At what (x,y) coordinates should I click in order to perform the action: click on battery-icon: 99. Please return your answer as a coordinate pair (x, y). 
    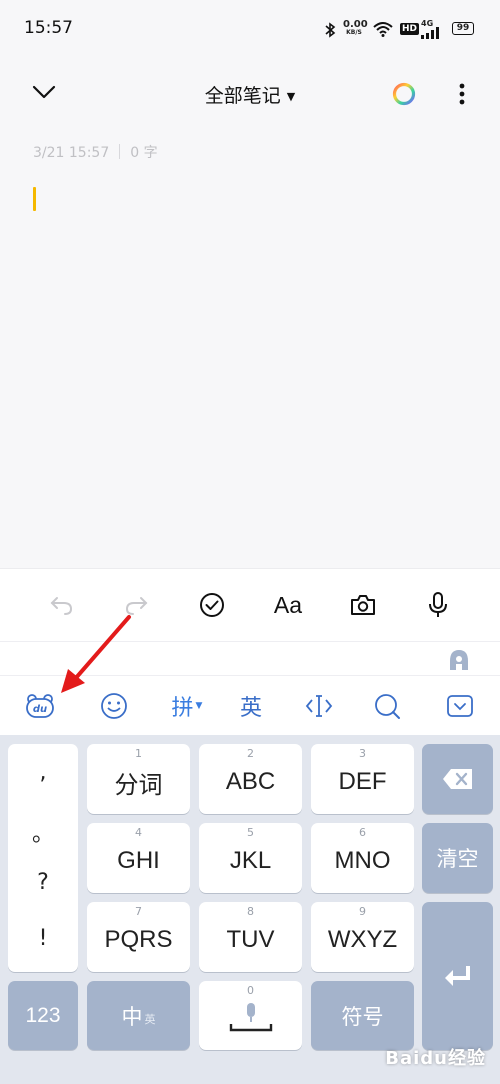
    Looking at the image, I should click on (463, 28).